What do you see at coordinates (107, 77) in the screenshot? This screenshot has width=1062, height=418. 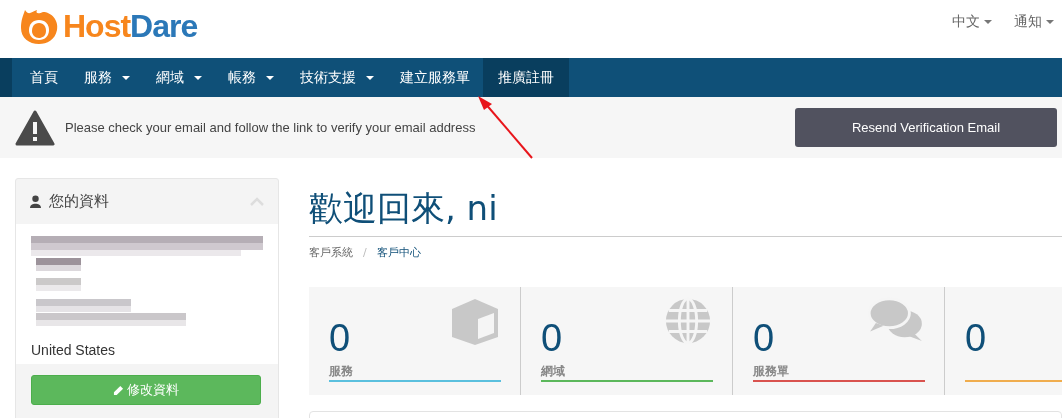 I see `nav-item: 服務` at bounding box center [107, 77].